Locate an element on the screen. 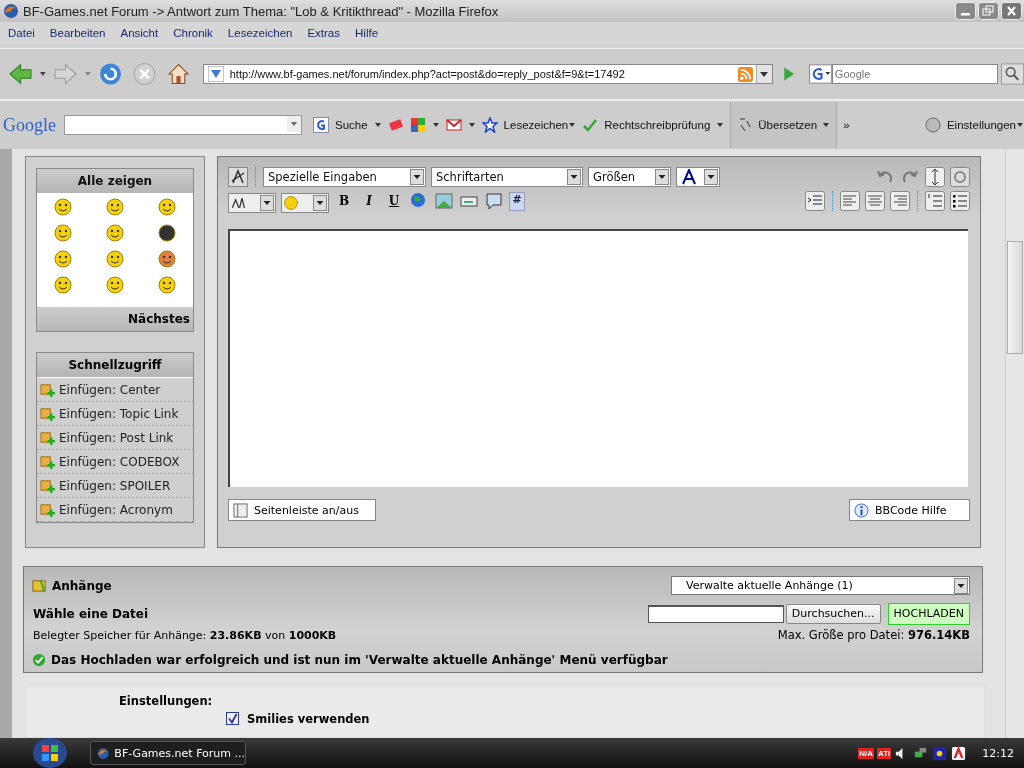 The height and width of the screenshot is (768, 1024). circle-icon is located at coordinates (932, 125).